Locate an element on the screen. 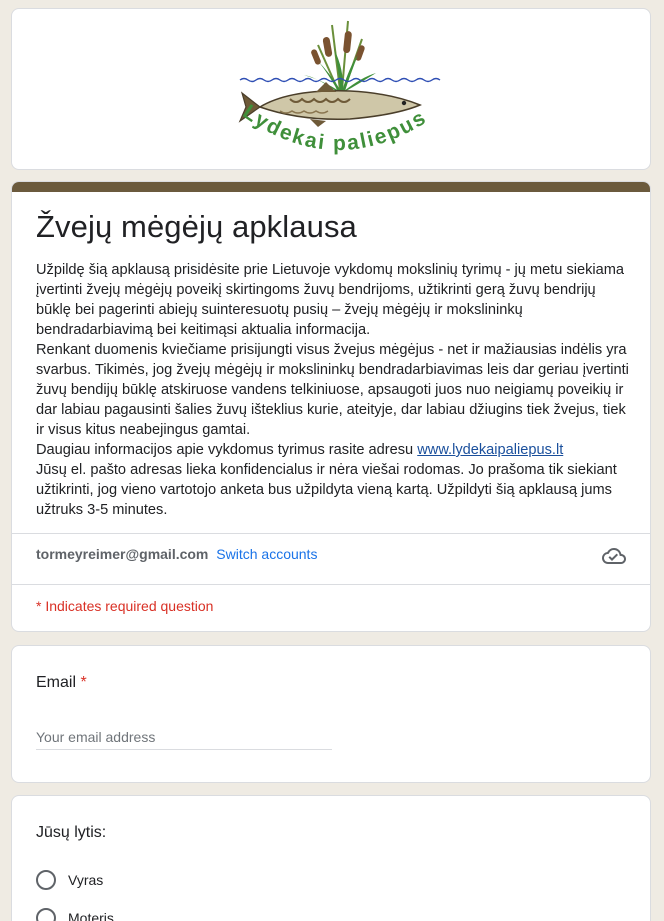 Image resolution: width=664 pixels, height=921 pixels. form-title: Žvejų mėgėjų apklausa is located at coordinates (196, 226).